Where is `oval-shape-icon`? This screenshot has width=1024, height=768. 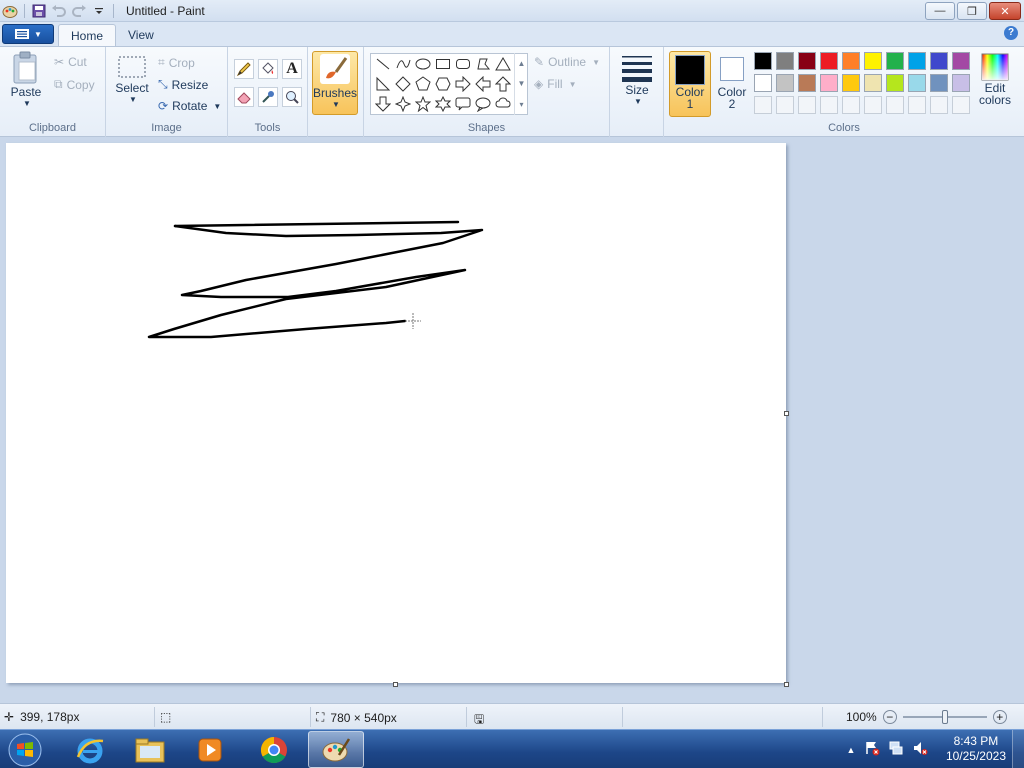 oval-shape-icon is located at coordinates (423, 64).